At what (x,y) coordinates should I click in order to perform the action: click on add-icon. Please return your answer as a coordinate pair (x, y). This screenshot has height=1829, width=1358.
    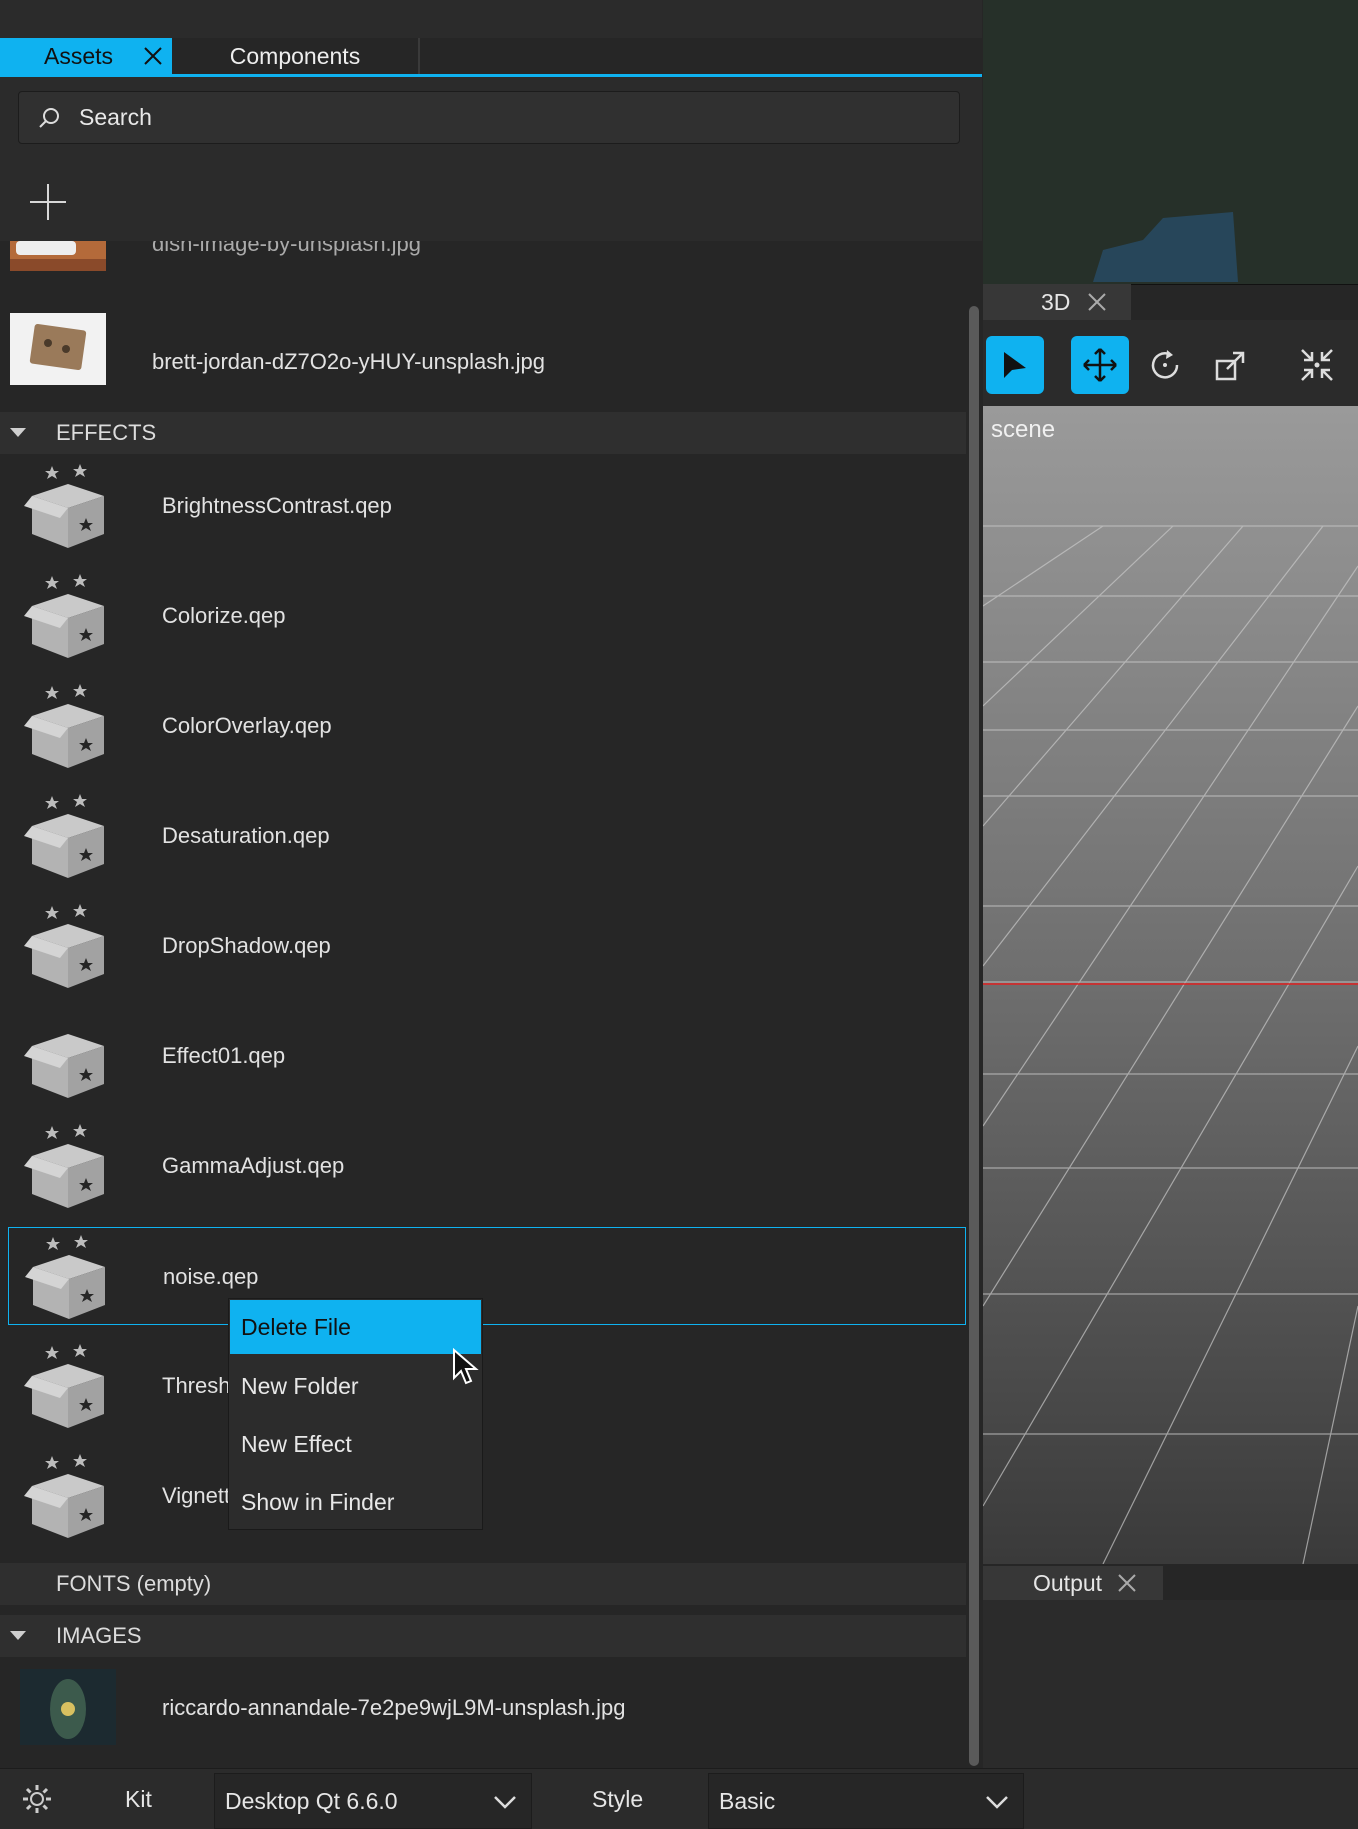
    Looking at the image, I should click on (48, 202).